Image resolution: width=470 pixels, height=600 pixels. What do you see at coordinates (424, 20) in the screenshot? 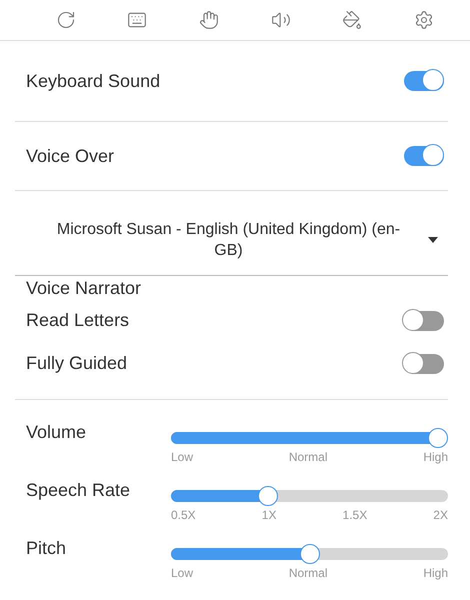
I see `settings-icon` at bounding box center [424, 20].